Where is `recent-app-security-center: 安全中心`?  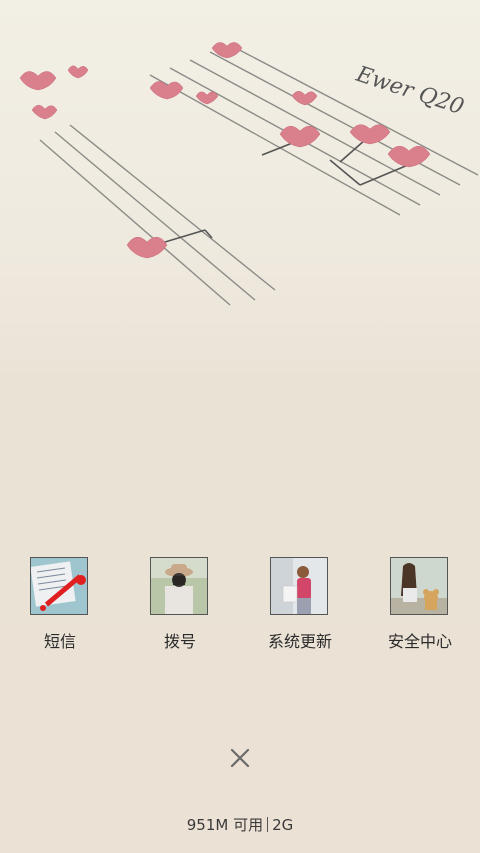 recent-app-security-center: 安全中心 is located at coordinates (420, 607).